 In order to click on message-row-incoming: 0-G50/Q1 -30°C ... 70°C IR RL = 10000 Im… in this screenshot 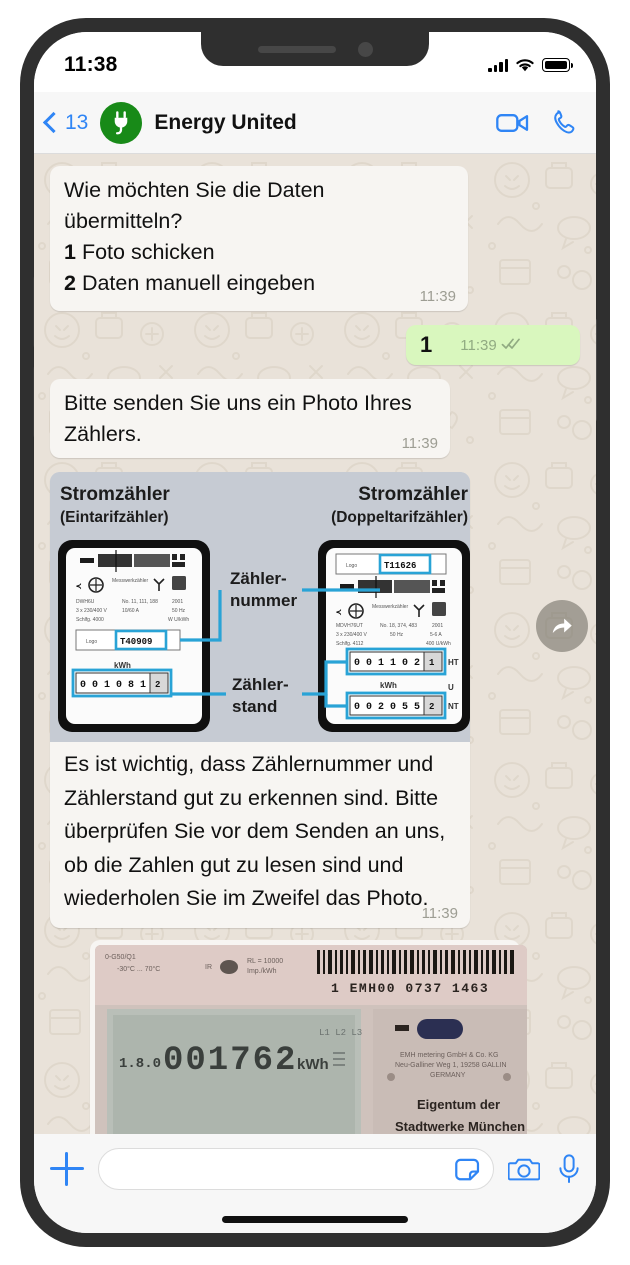, I will do `click(315, 1036)`.